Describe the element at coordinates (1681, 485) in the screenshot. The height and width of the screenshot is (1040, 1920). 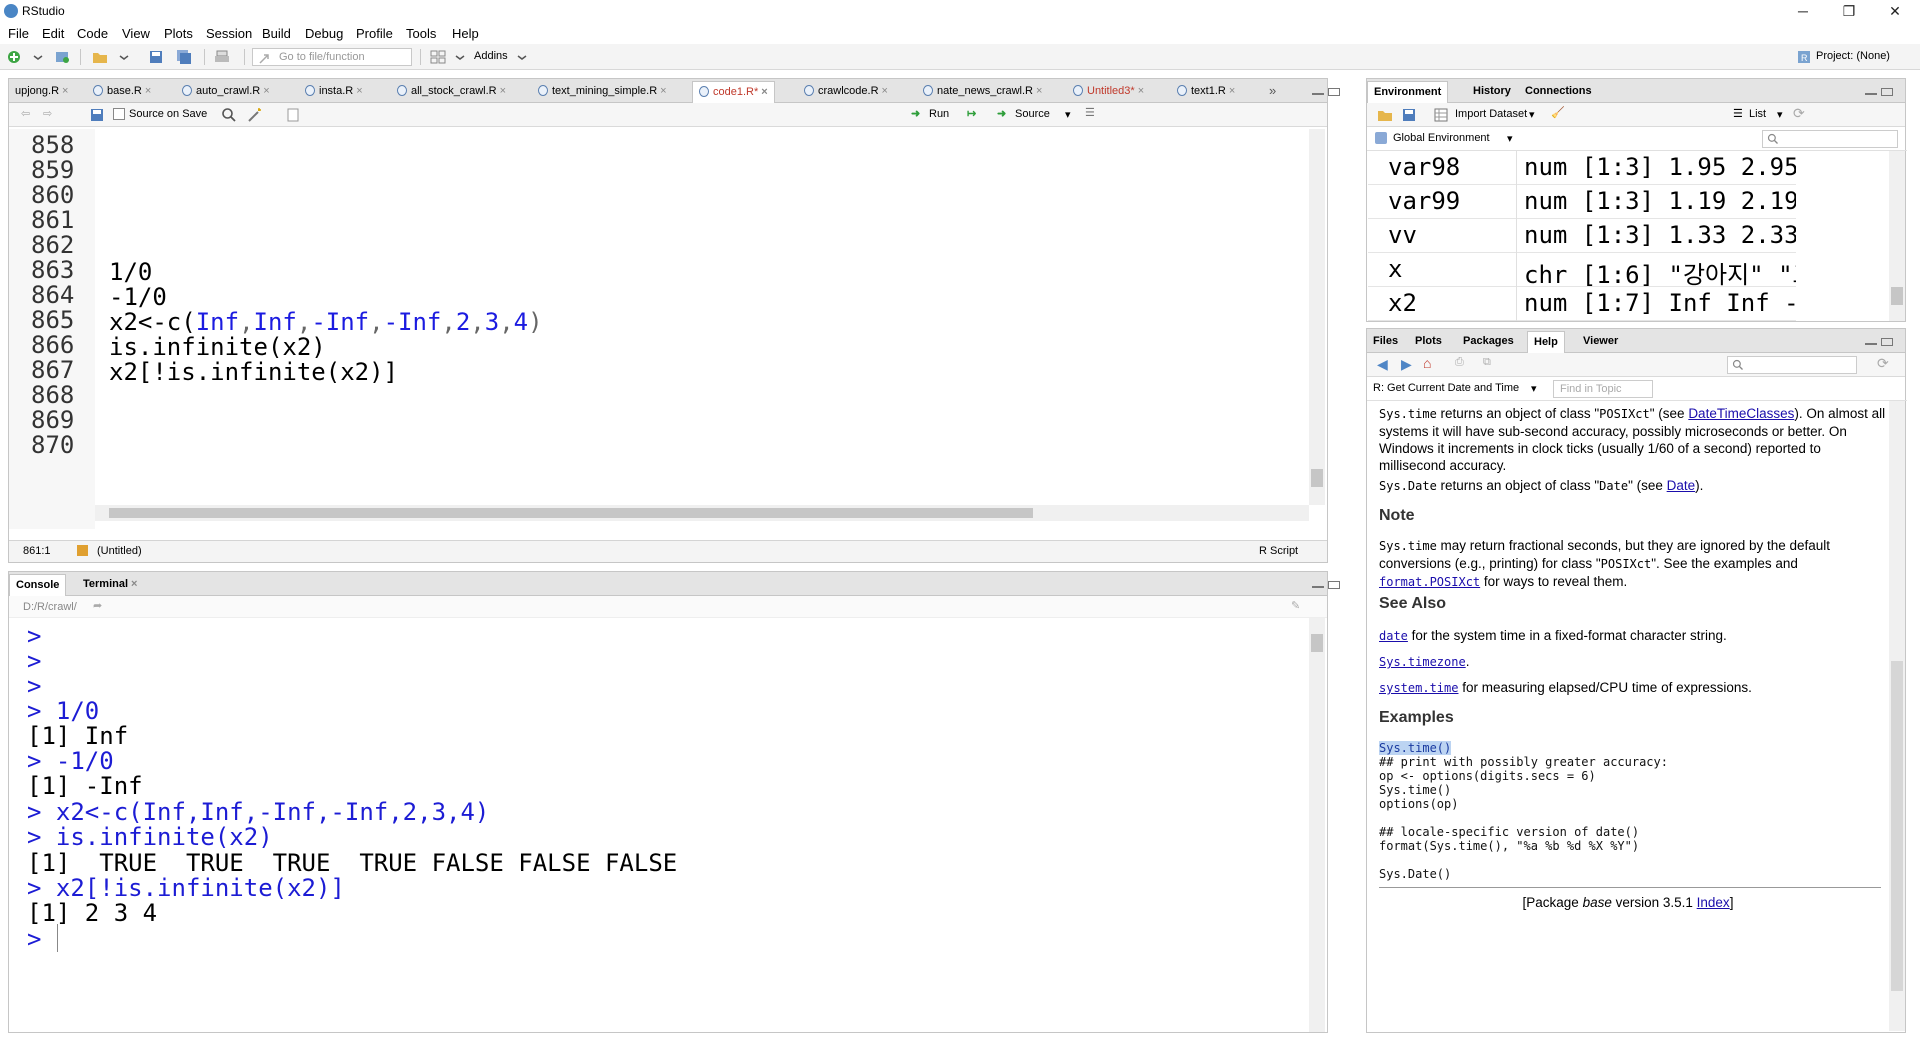
I see `date-link: Date` at that location.